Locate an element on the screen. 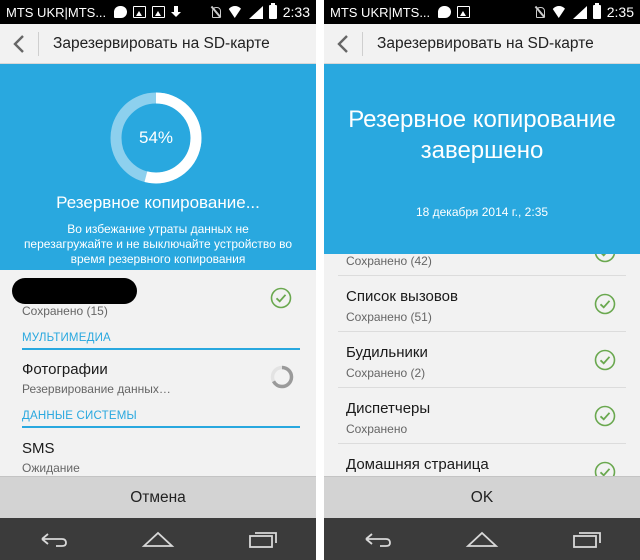 Image resolution: width=640 pixels, height=560 pixels. section-header-multimedia: МУЛЬТИМЕДИА is located at coordinates (161, 339).